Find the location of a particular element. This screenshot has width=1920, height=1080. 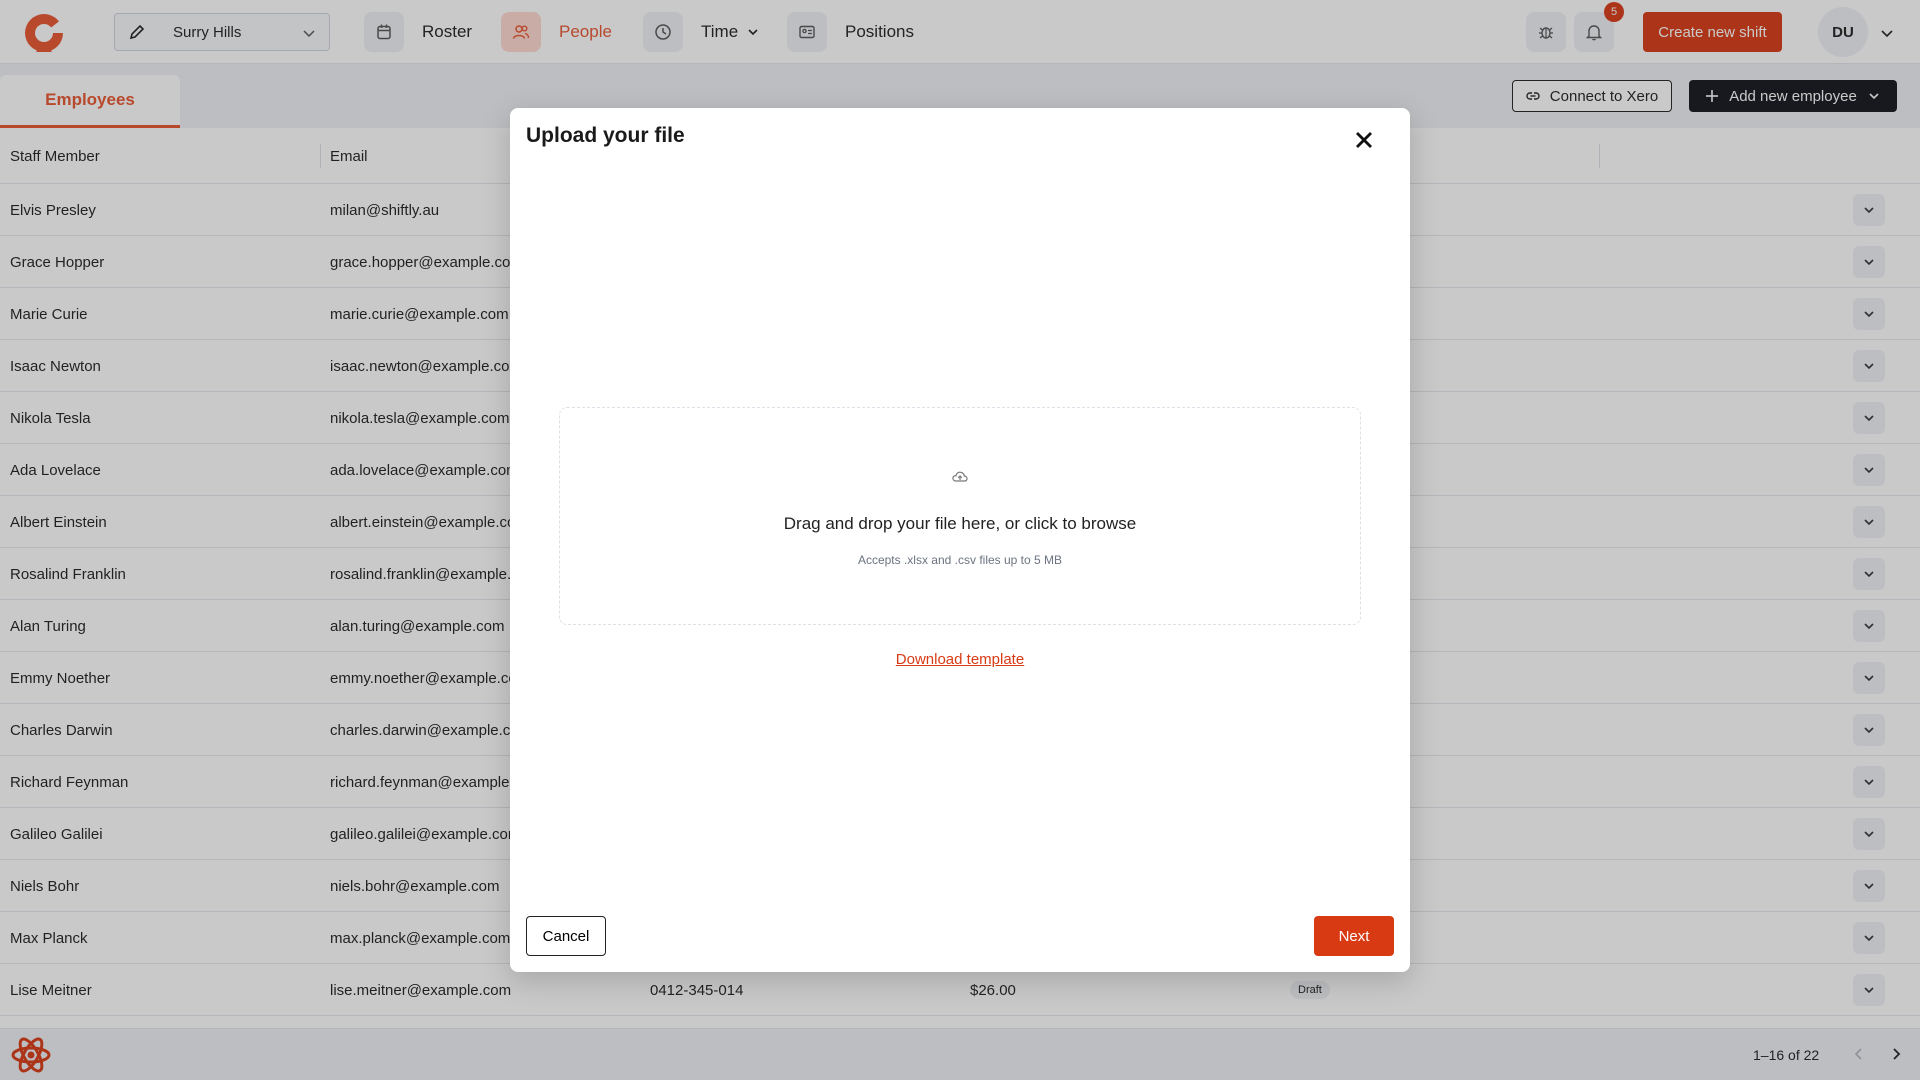

cloud-upload-icon is located at coordinates (960, 476).